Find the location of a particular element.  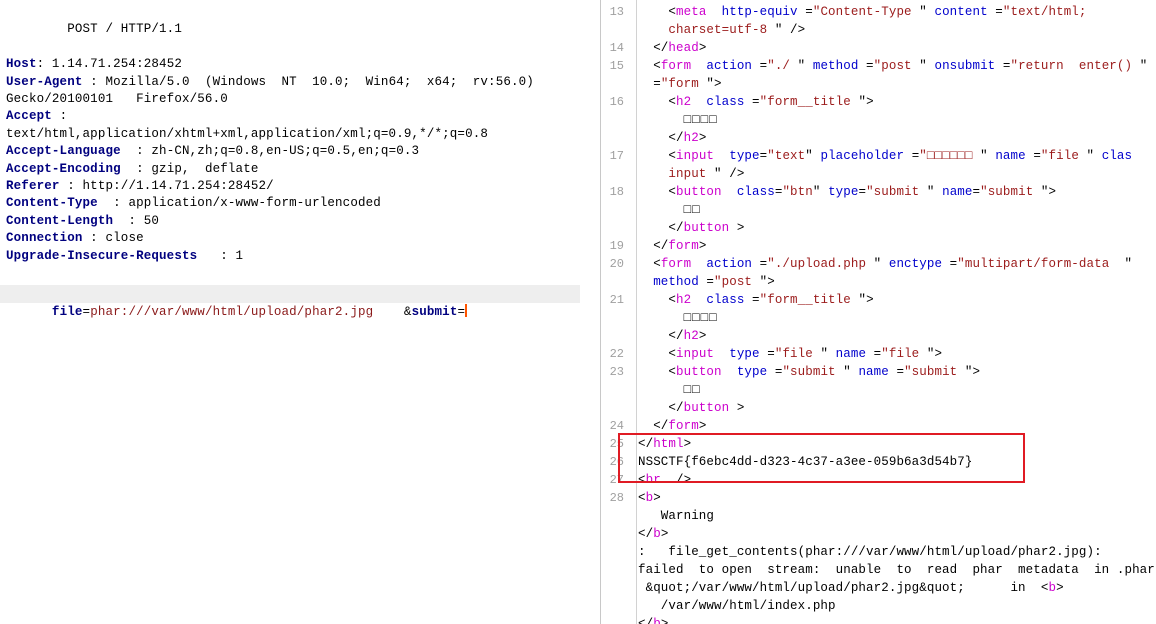

request-header-line: Upgrade-Insecure-Requests : 1 is located at coordinates (303, 256).